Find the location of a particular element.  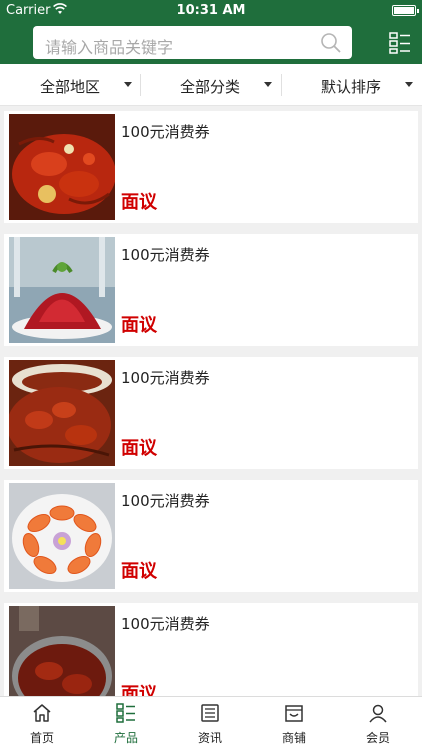

filter-region: 全部地区 is located at coordinates (70, 85).